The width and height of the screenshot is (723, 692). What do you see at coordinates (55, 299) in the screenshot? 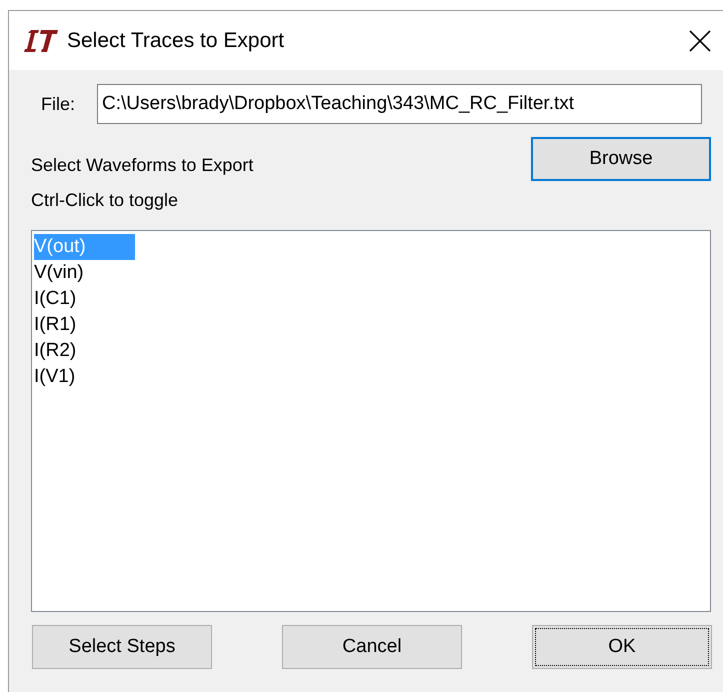
I see `waveform-item: I(C1)` at bounding box center [55, 299].